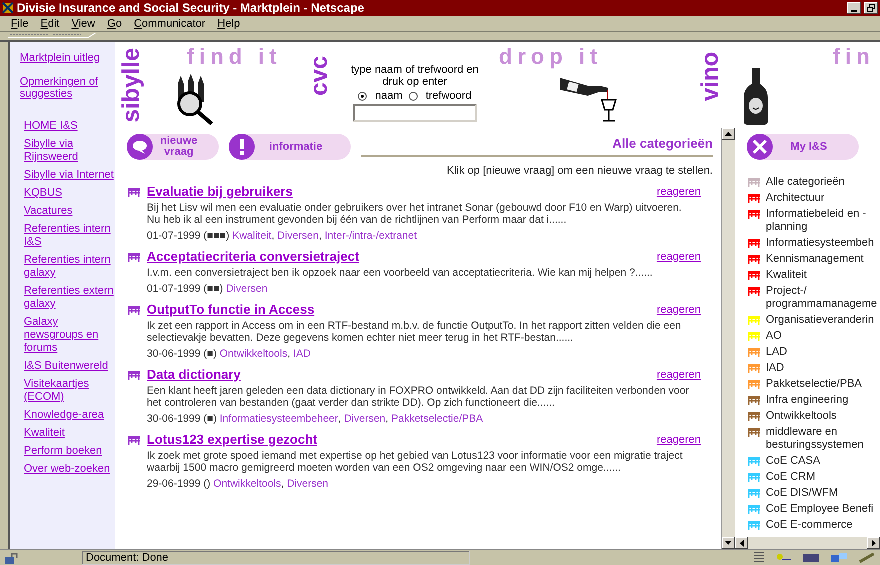 The image size is (880, 565). Describe the element at coordinates (823, 400) in the screenshot. I see `category-link: Infra engineering` at that location.